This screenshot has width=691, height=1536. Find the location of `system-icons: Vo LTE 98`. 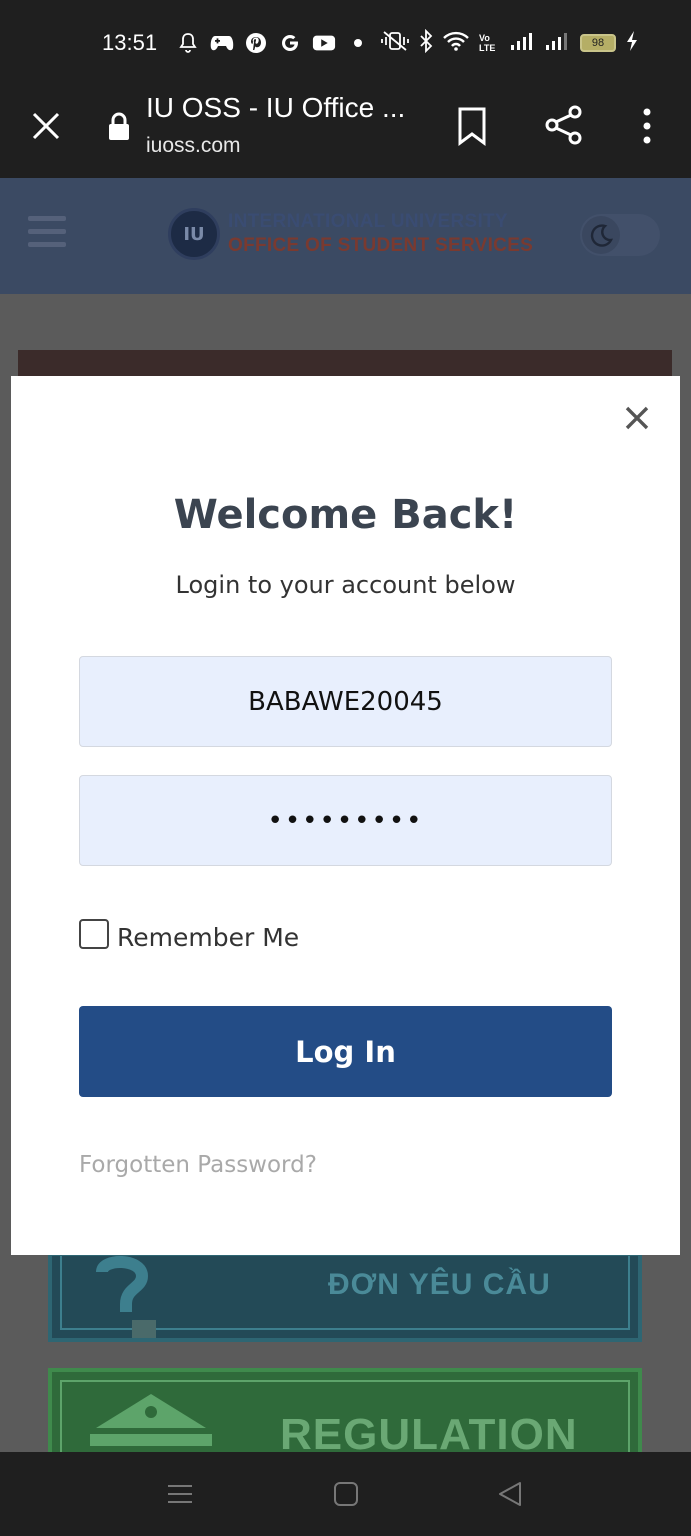

system-icons: Vo LTE 98 is located at coordinates (509, 43).